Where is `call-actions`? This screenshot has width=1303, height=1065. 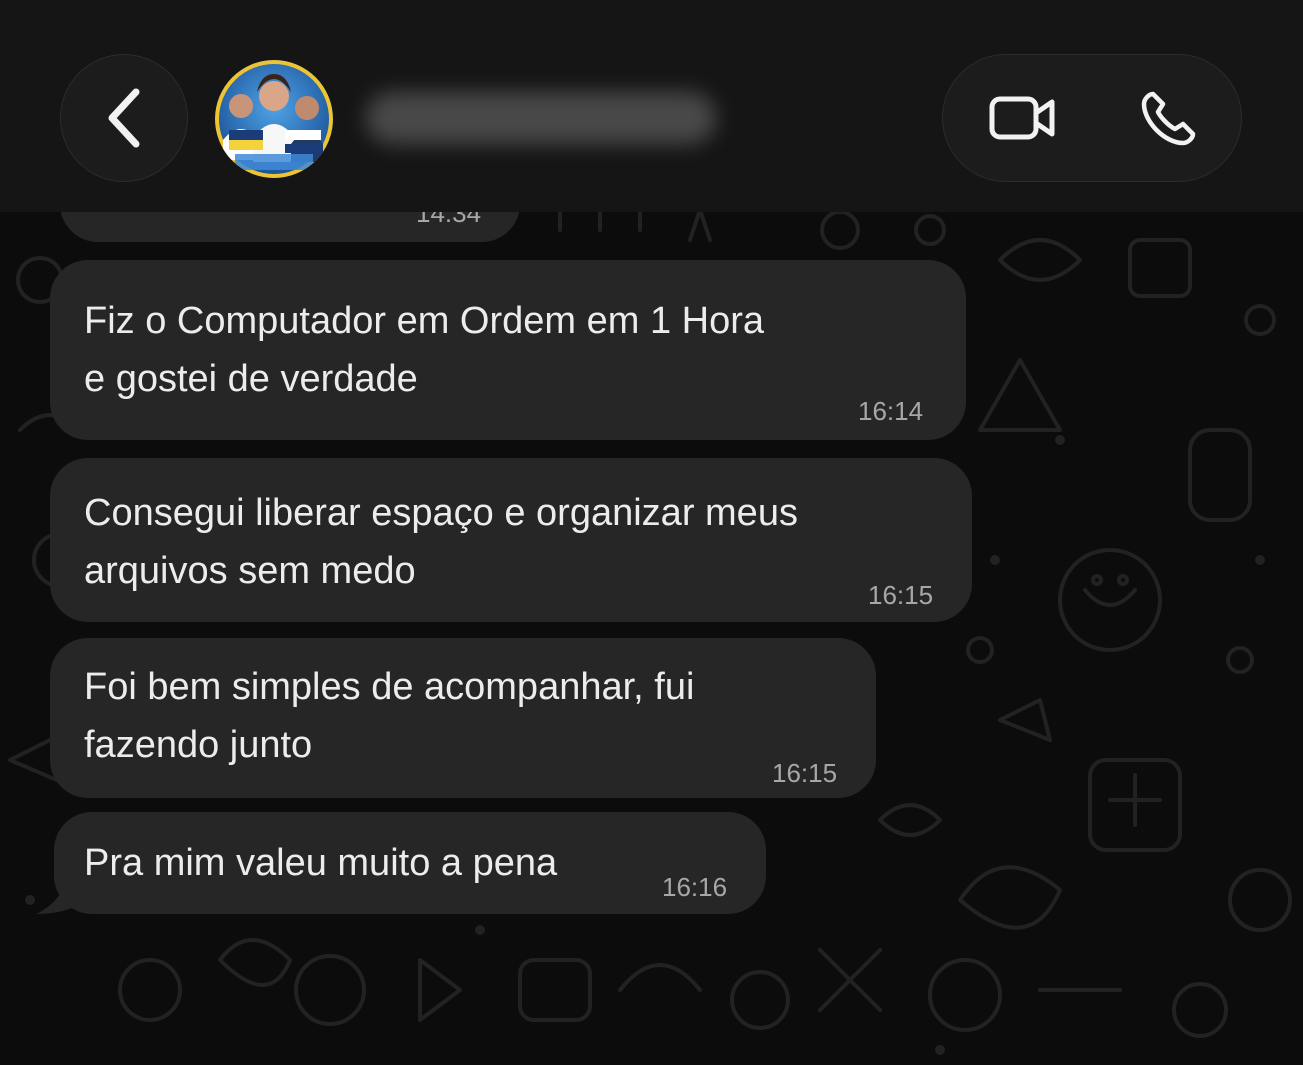
call-actions is located at coordinates (1092, 118).